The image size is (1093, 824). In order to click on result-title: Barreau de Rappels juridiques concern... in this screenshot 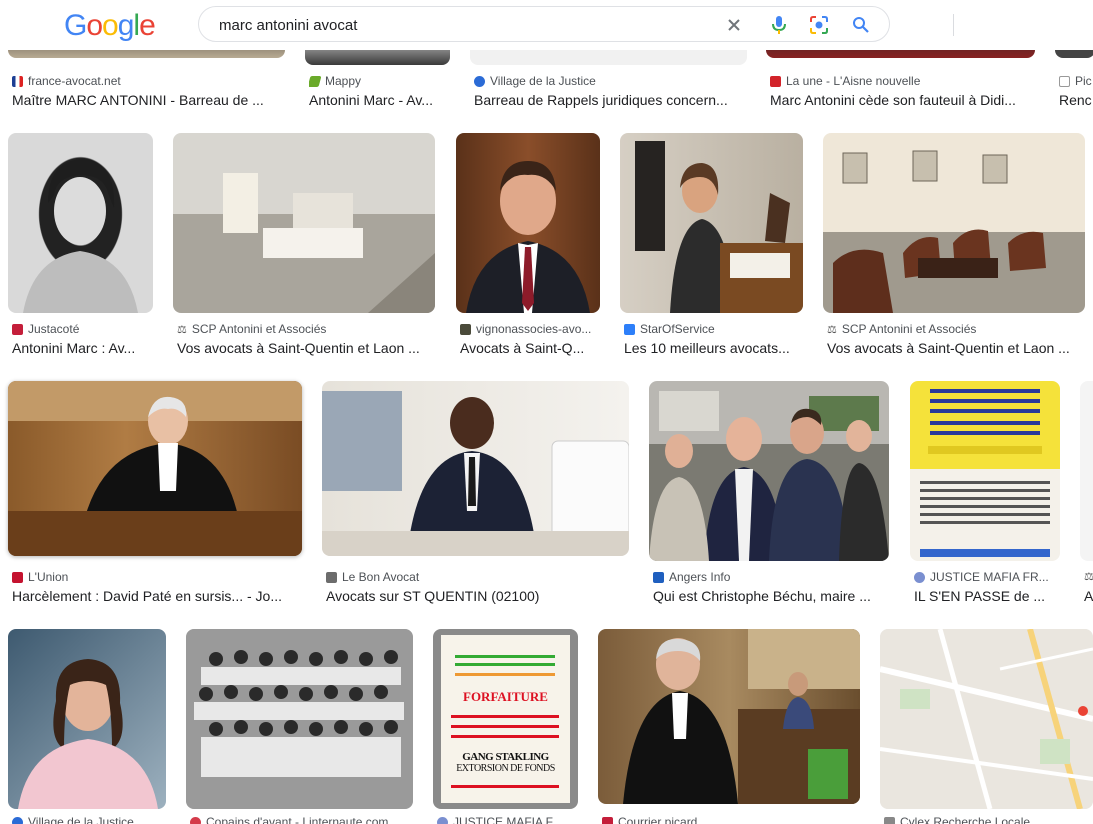, I will do `click(609, 100)`.